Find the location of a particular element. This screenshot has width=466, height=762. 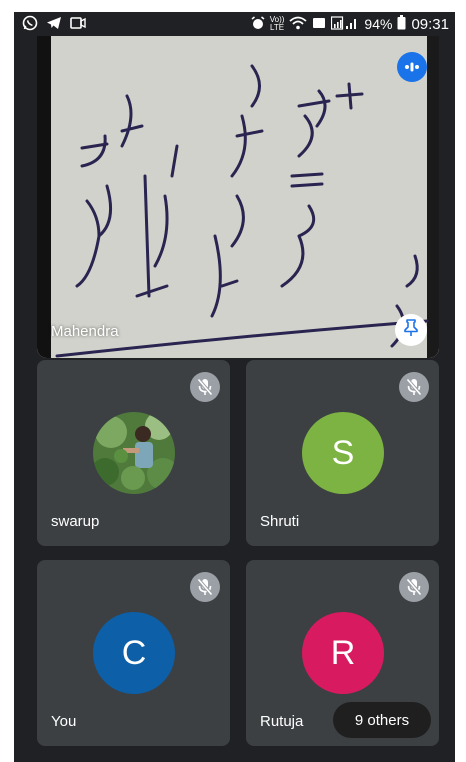

clock: 09:31 is located at coordinates (430, 24).